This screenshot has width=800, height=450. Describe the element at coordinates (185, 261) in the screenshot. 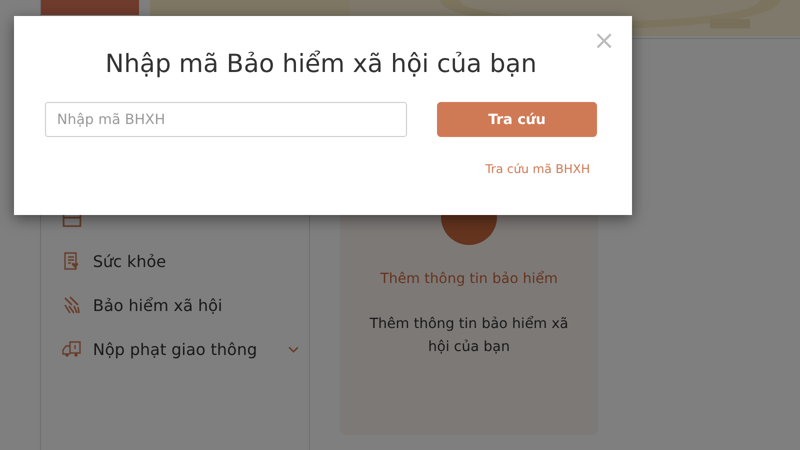

I see `sidebar-item: Sức khỏe` at that location.